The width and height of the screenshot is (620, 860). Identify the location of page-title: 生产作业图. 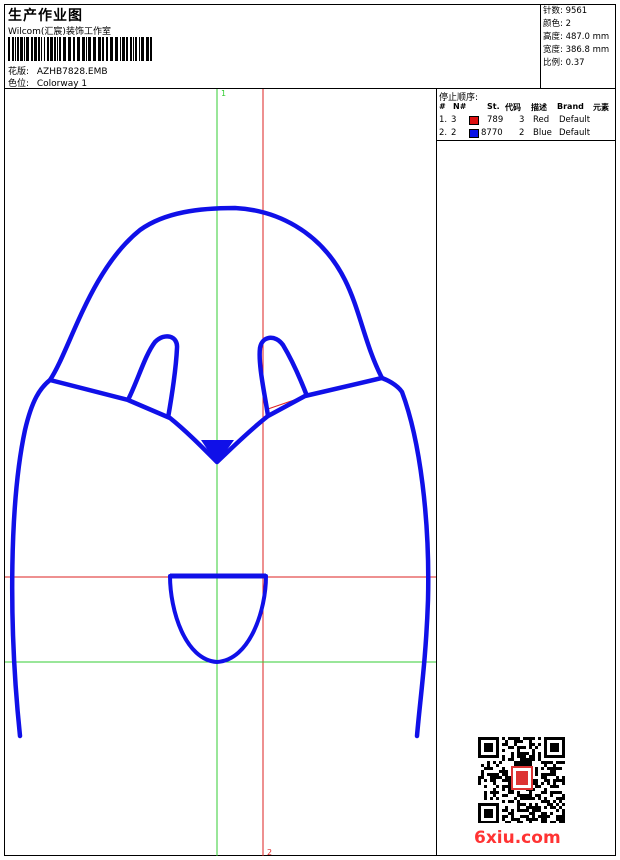
(45, 16).